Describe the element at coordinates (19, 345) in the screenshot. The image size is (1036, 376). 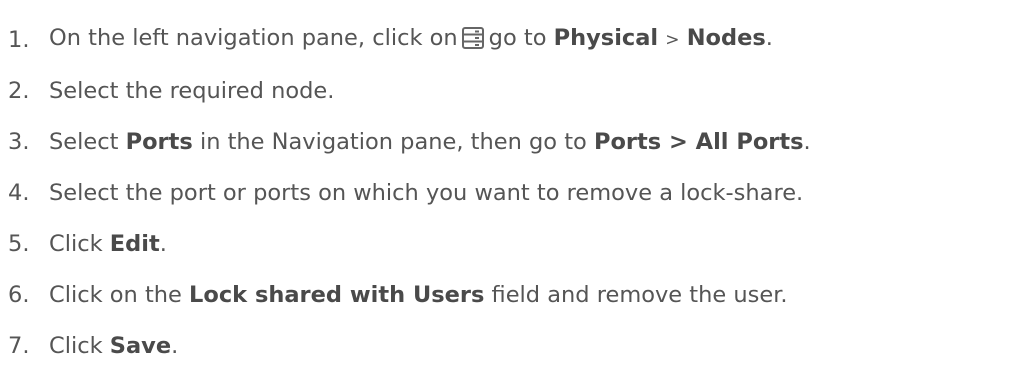
I see `step-number: 7.` at that location.